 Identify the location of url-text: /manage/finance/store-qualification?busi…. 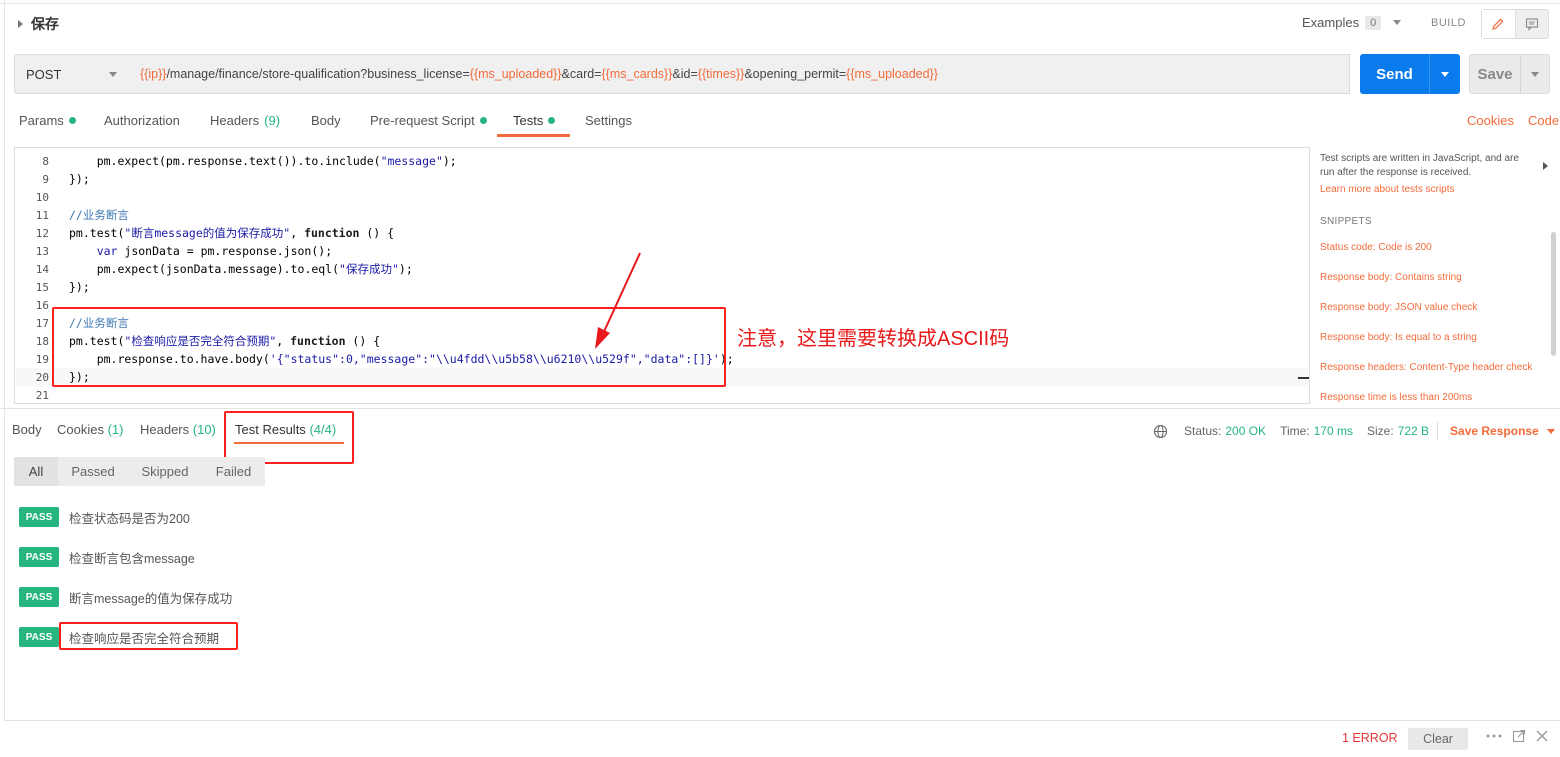
(318, 74).